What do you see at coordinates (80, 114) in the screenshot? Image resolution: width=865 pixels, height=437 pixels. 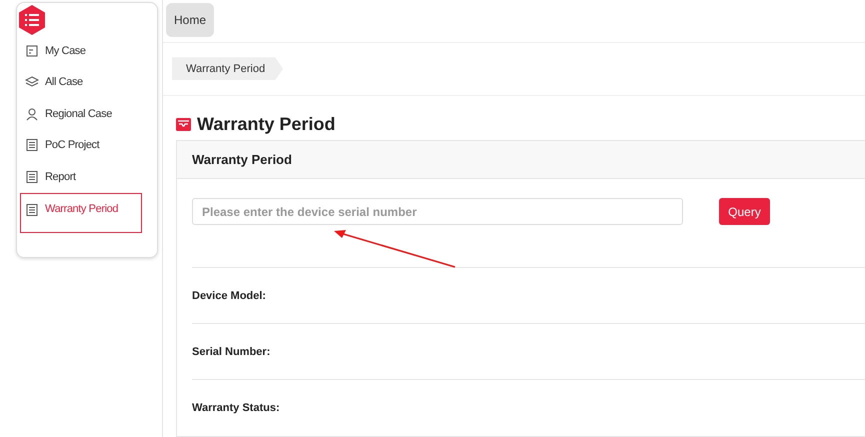 I see `sidebar-item: Regional Case` at bounding box center [80, 114].